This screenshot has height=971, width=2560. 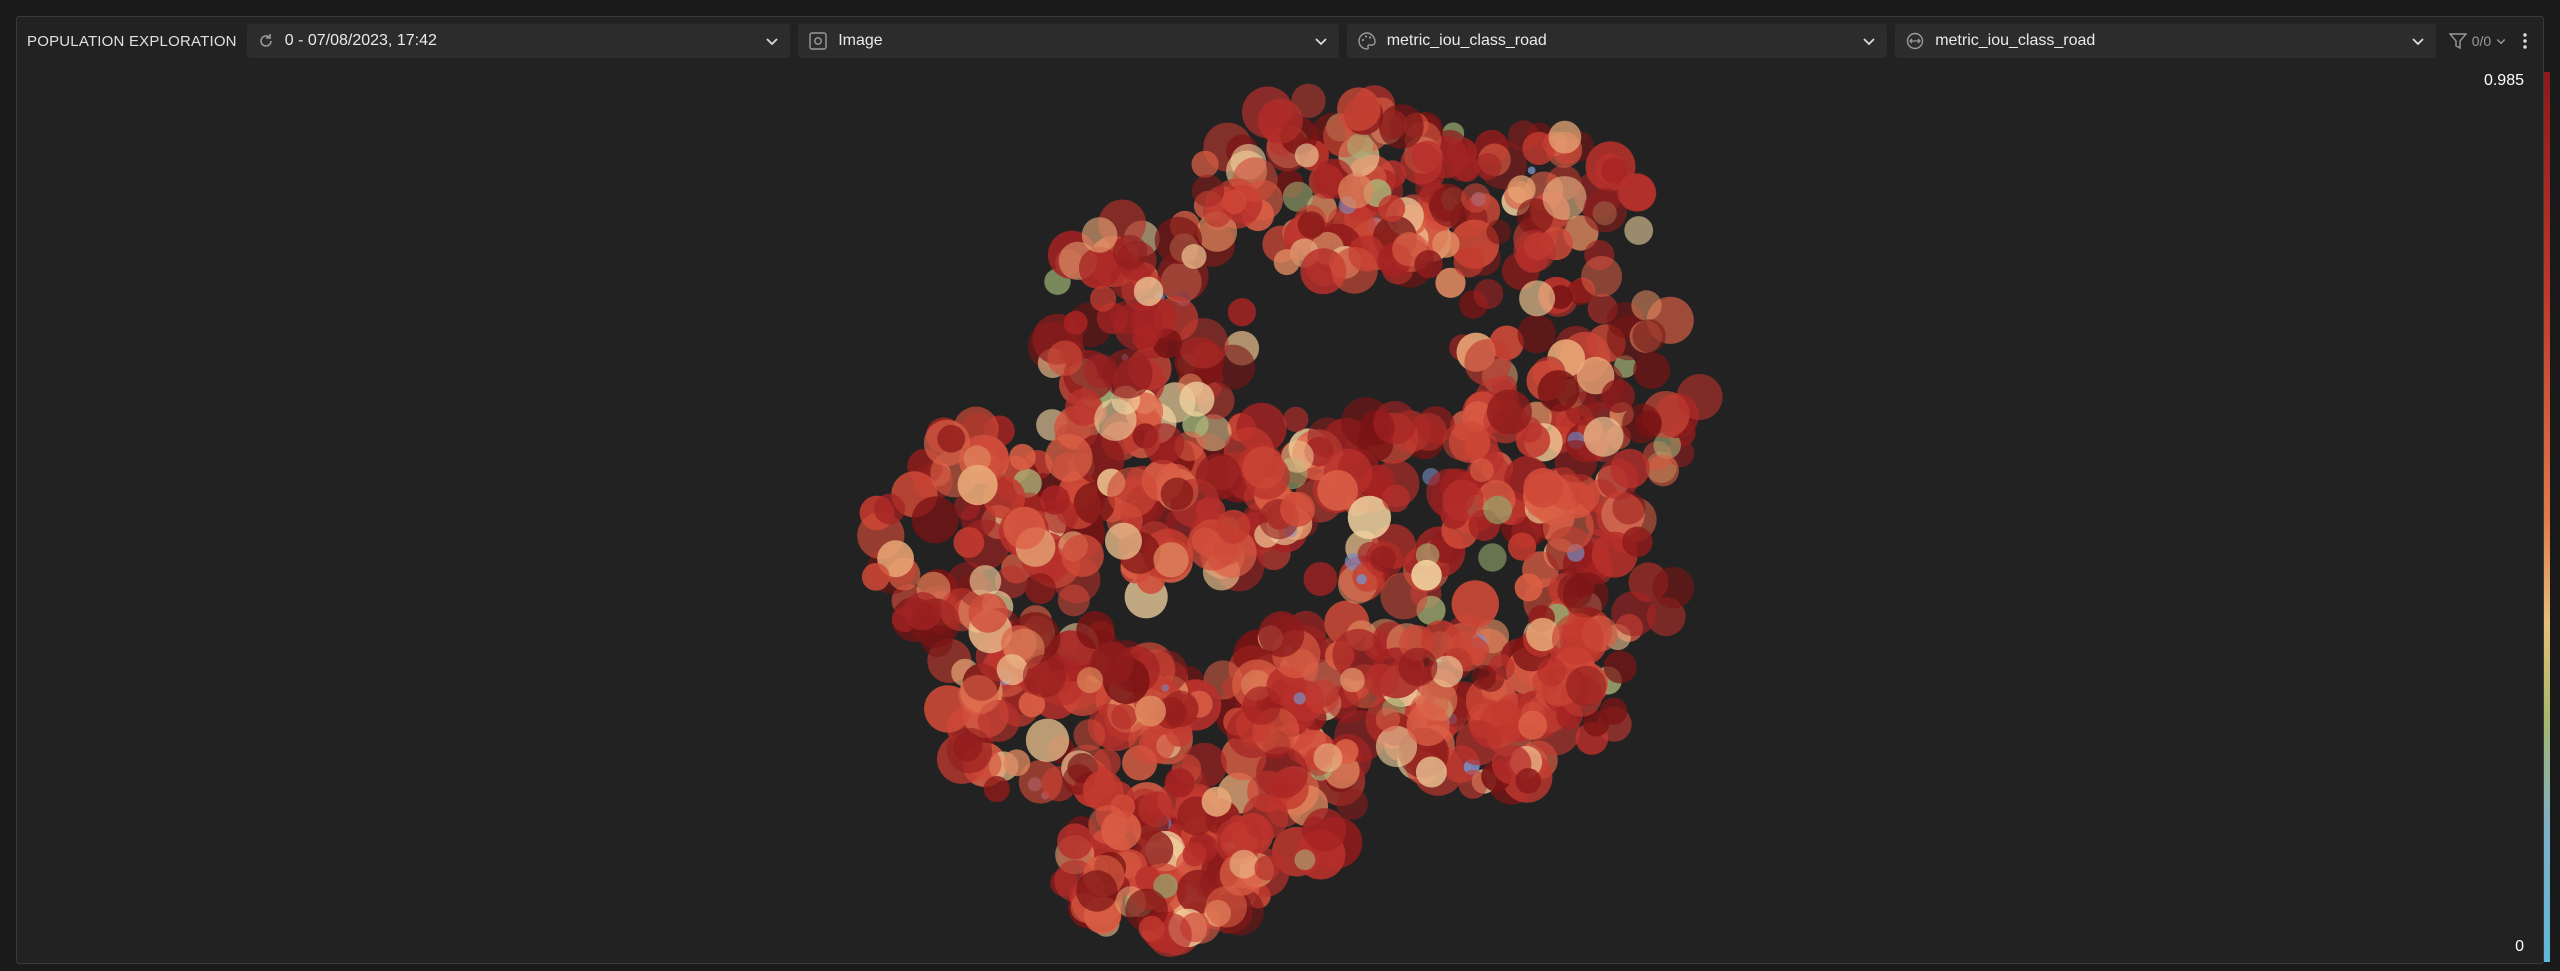 What do you see at coordinates (2477, 41) in the screenshot?
I see `filter-button: 0/0` at bounding box center [2477, 41].